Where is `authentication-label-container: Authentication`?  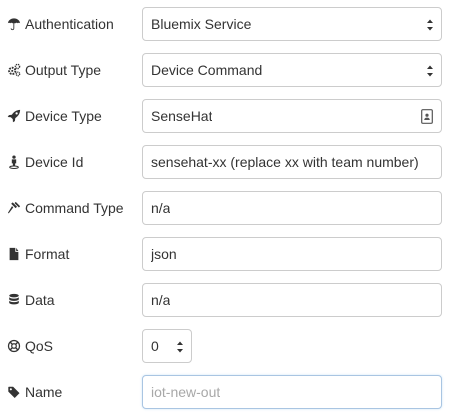 authentication-label-container: Authentication is located at coordinates (74, 24).